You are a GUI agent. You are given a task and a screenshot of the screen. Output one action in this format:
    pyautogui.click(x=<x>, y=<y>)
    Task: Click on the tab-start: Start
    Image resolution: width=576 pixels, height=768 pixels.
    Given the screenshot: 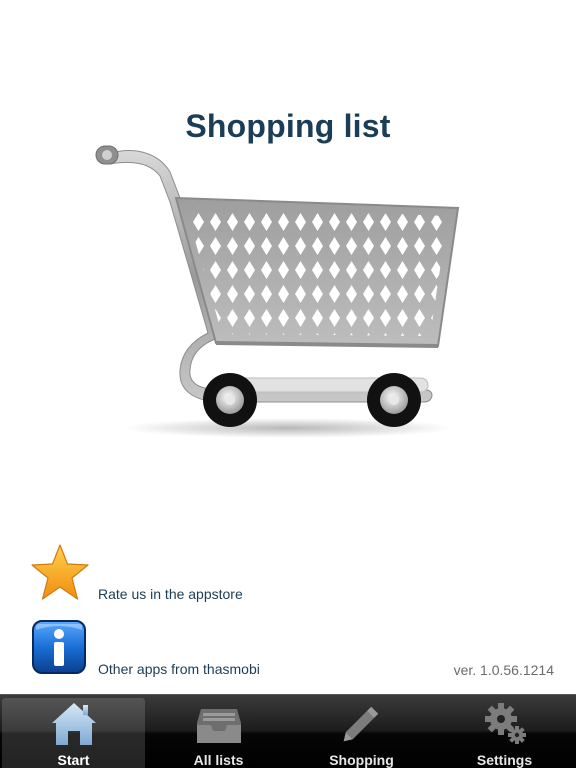 What is the action you would take?
    pyautogui.click(x=73, y=733)
    